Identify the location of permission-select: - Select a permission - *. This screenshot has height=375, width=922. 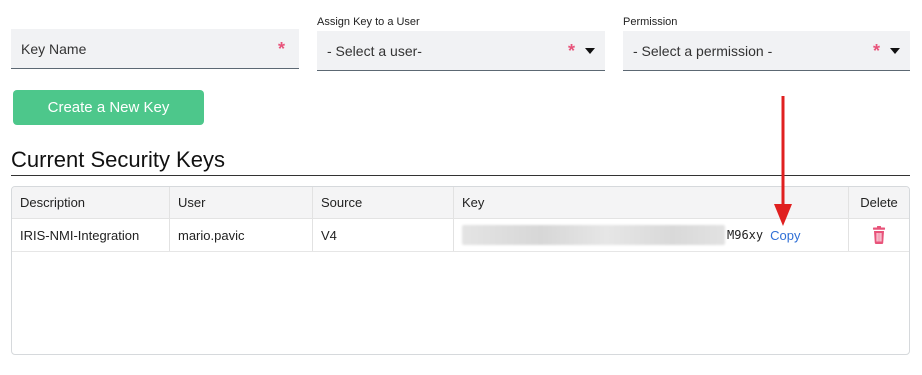
(766, 51).